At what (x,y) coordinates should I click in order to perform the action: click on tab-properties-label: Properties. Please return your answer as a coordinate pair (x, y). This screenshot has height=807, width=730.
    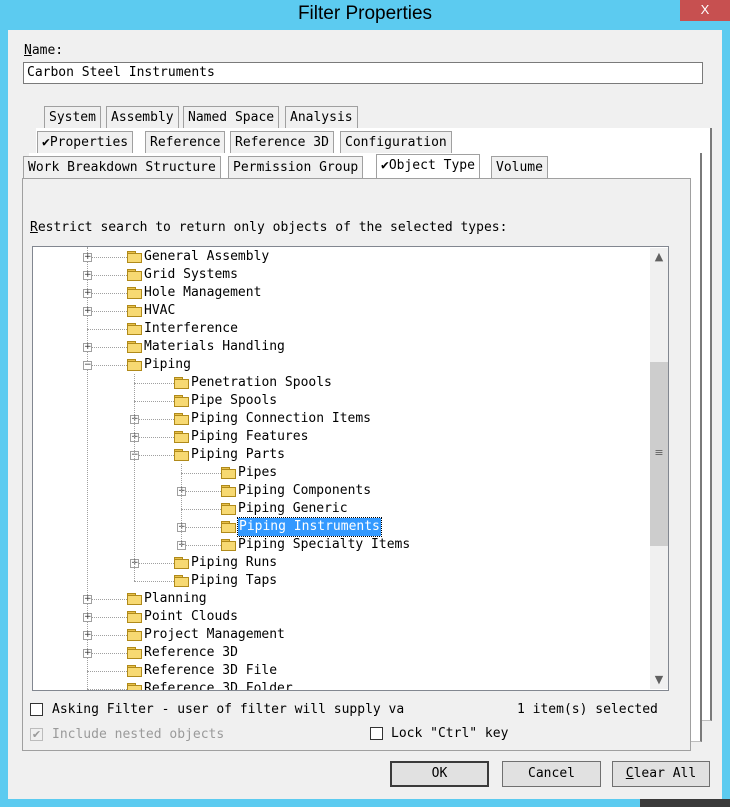
    Looking at the image, I should click on (89, 142).